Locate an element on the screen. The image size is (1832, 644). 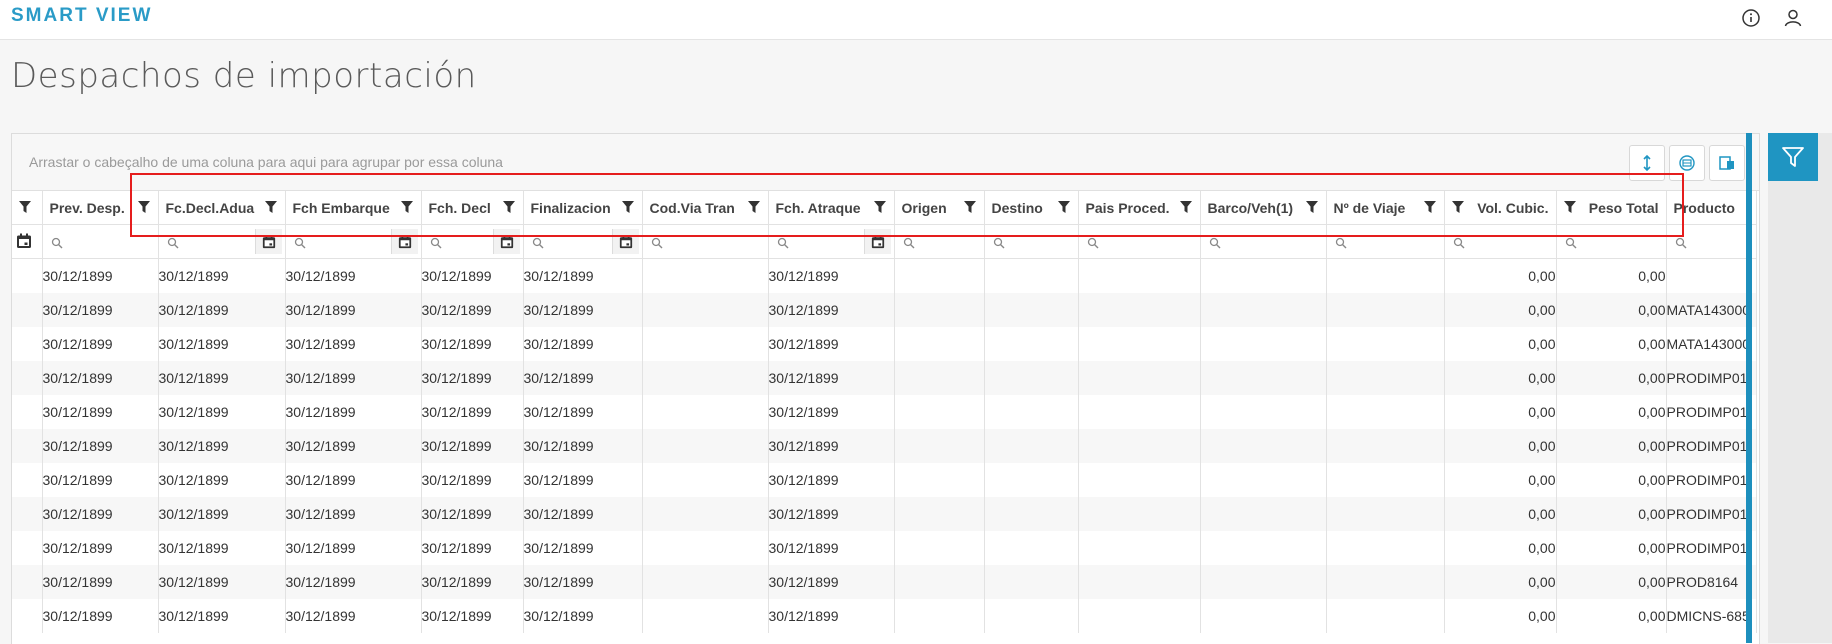
column-header: Pais Proced. is located at coordinates (1139, 208).